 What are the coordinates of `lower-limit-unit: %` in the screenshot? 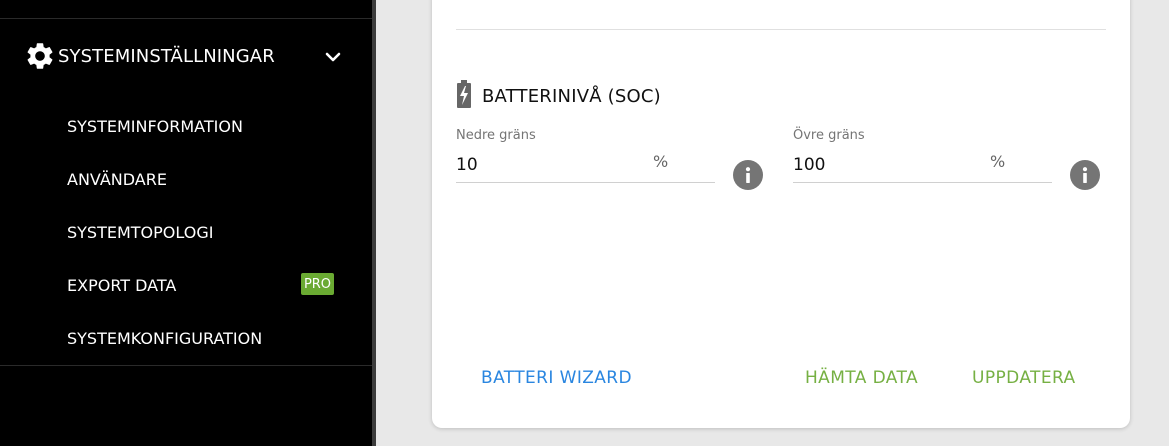 It's located at (661, 161).